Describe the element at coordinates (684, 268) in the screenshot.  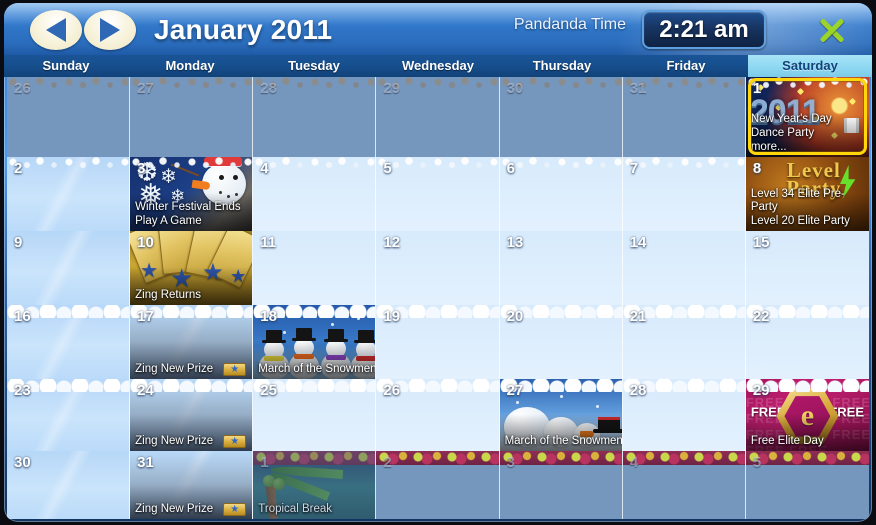
I see `day-cell: 14` at that location.